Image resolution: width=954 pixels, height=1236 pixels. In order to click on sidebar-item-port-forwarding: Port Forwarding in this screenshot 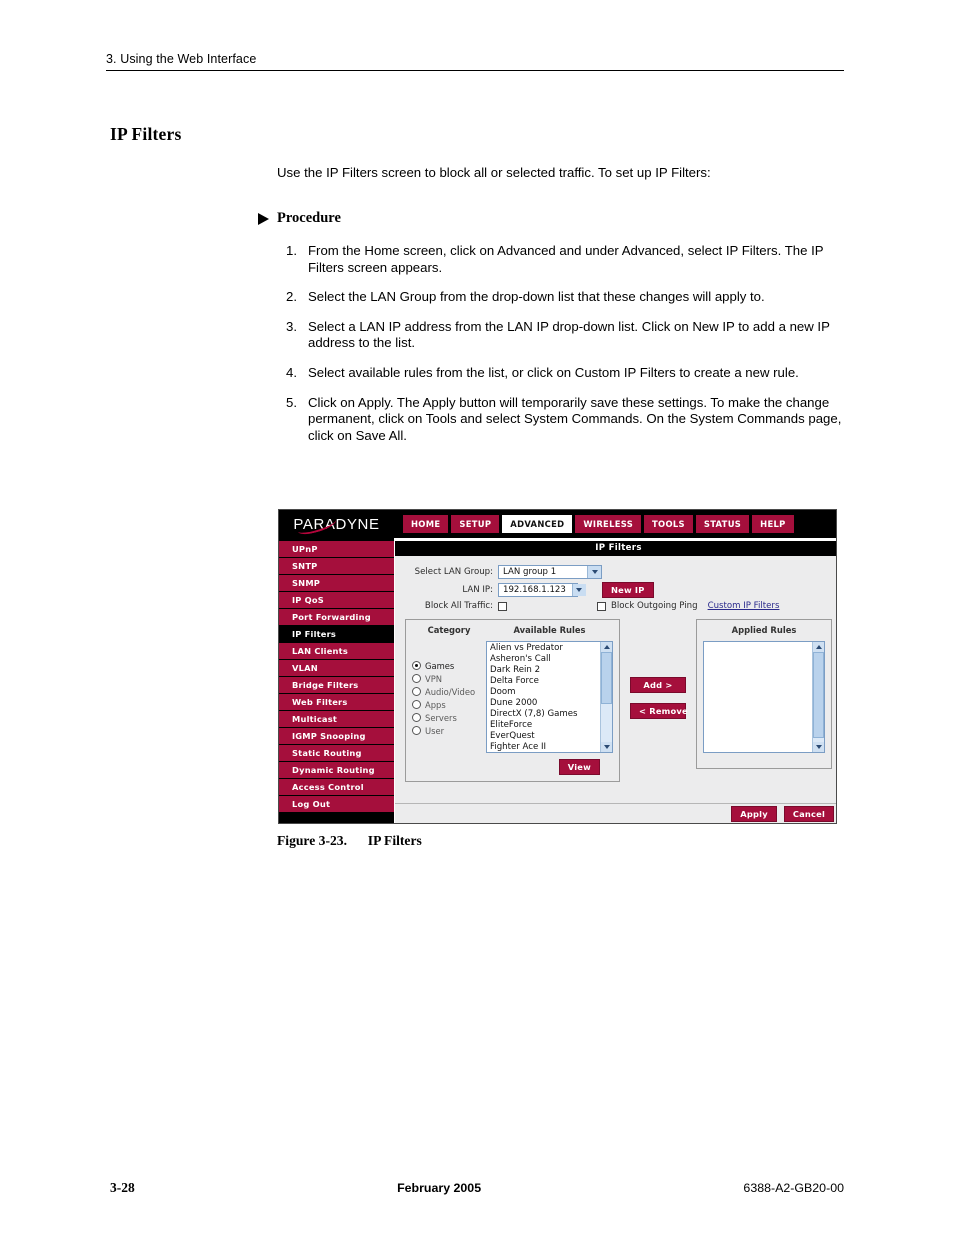, I will do `click(336, 617)`.